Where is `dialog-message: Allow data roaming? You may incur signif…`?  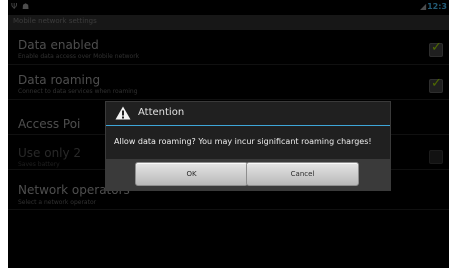
dialog-message: Allow data roaming? You may incur signif… is located at coordinates (243, 141).